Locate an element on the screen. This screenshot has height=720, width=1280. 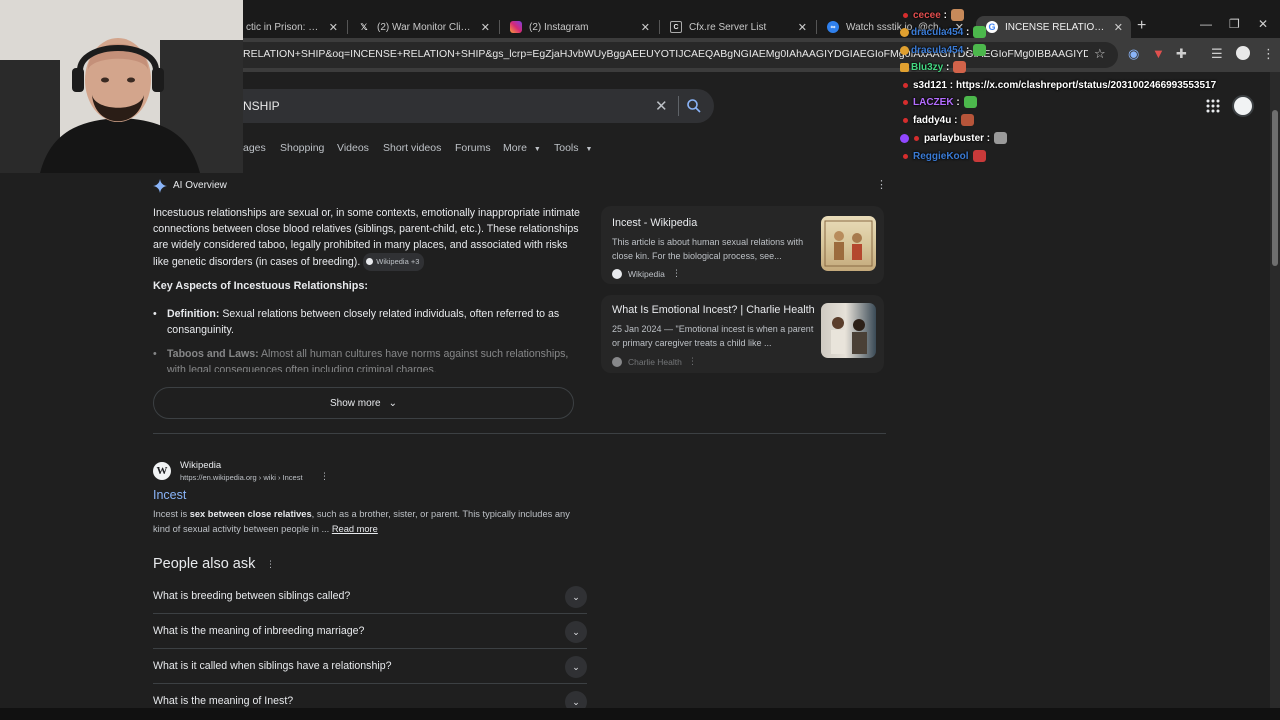
account-avatar is located at coordinates (1243, 106).